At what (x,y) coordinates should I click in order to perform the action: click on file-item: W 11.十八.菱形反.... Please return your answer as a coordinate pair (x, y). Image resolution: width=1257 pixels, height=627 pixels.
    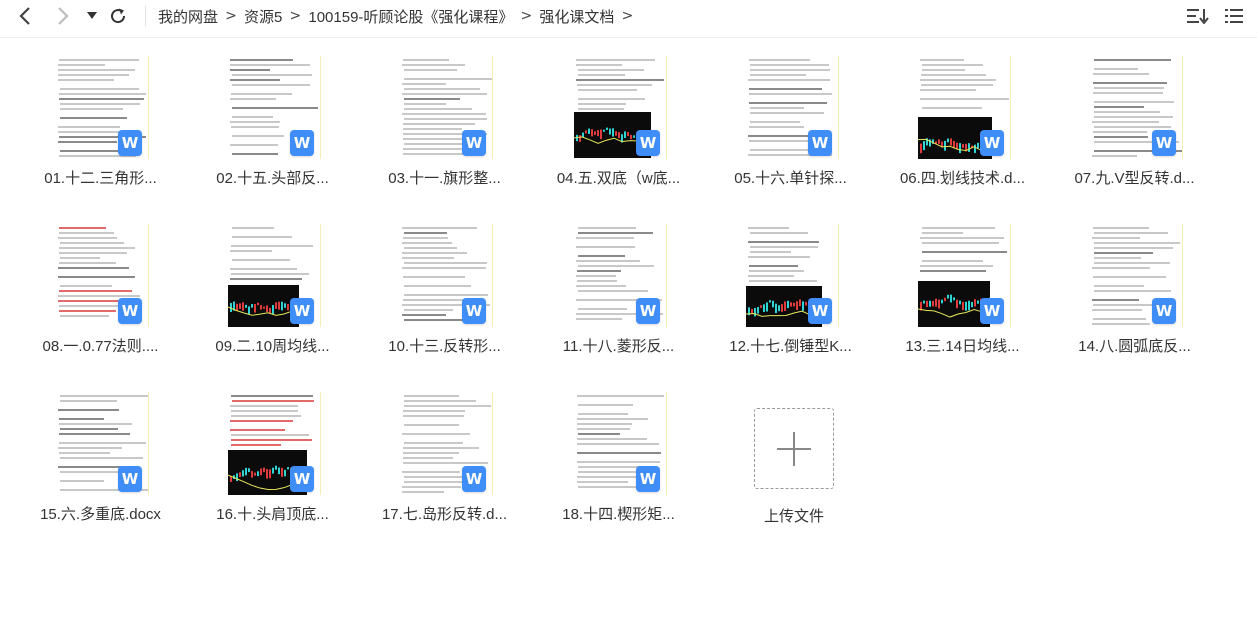
    Looking at the image, I should click on (618, 304).